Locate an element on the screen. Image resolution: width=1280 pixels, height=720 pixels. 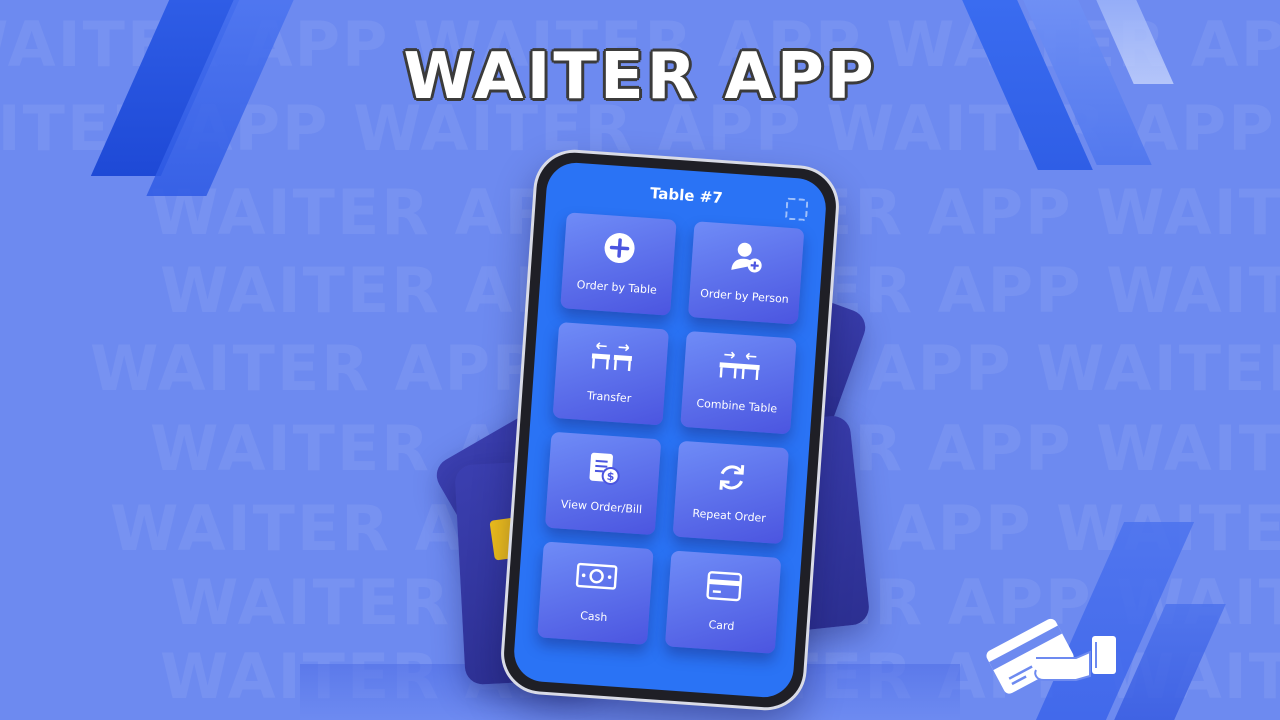
order-by-table-button: Order by Table is located at coordinates (618, 264).